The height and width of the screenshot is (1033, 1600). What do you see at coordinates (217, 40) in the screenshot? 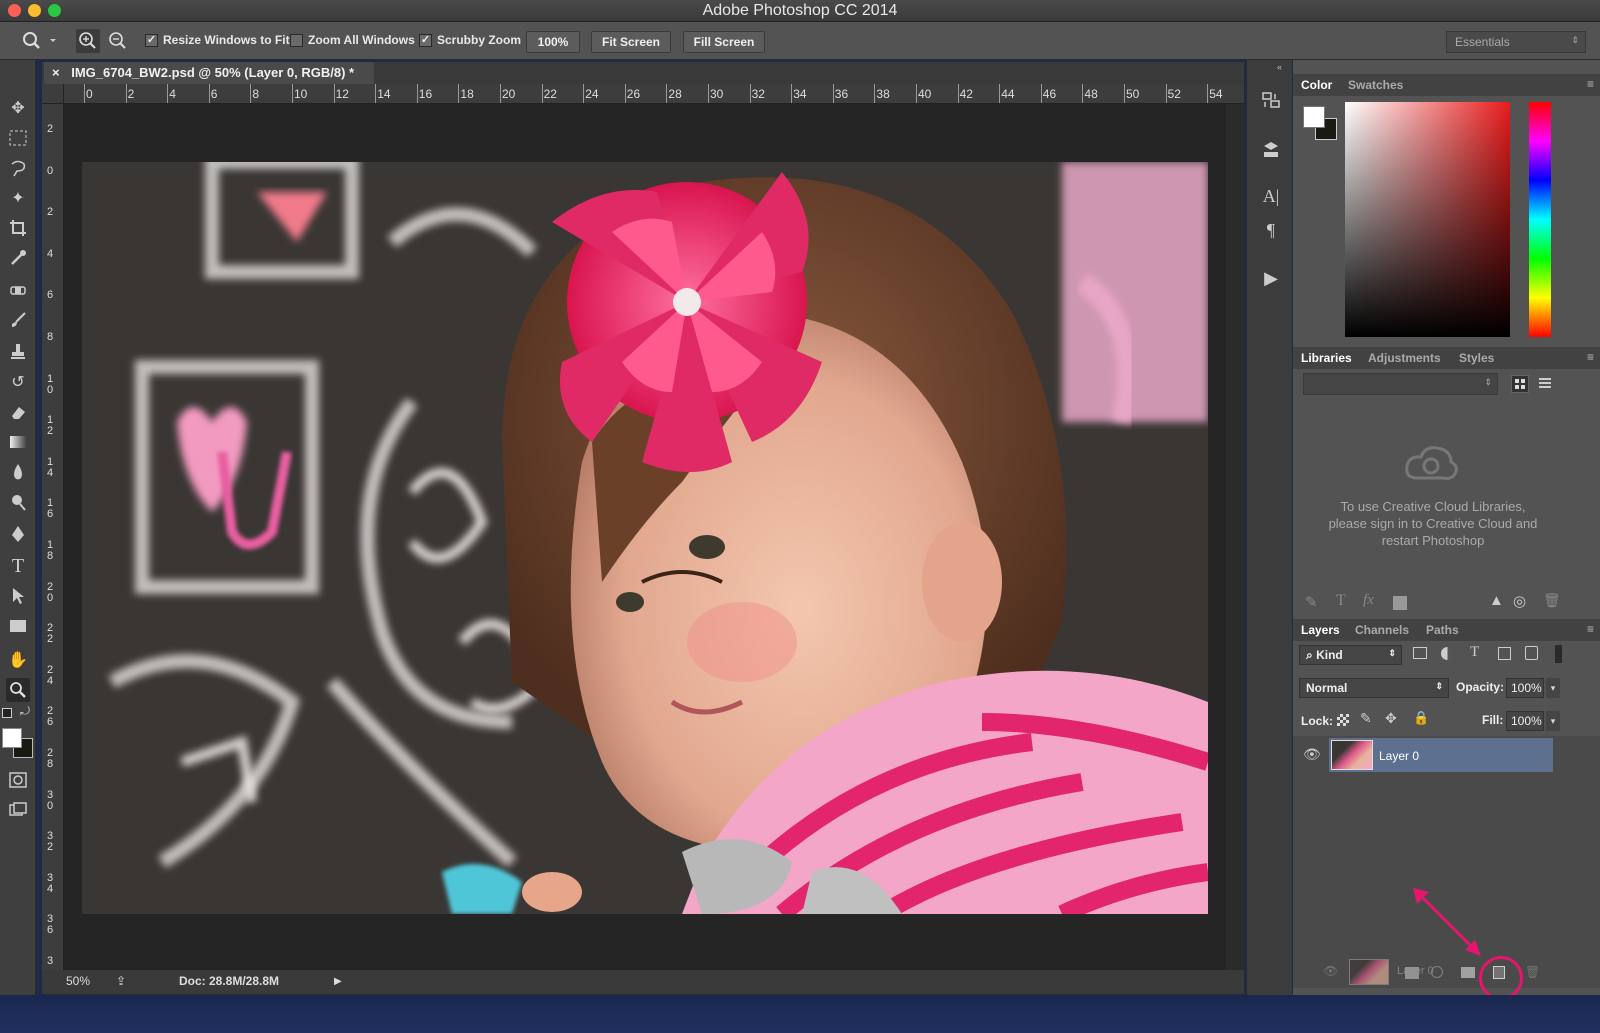
I see `resize-windows-checkbox: ✓ Resize Windows to Fit` at bounding box center [217, 40].